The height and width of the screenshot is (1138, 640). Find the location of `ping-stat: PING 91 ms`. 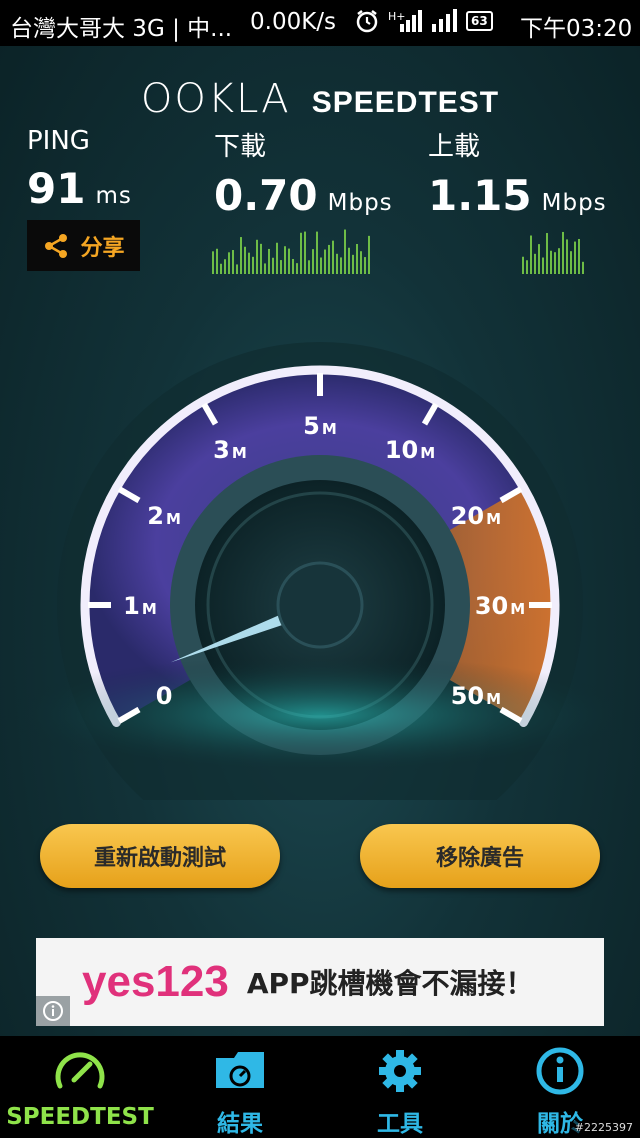

ping-stat: PING 91 ms is located at coordinates (79, 169).